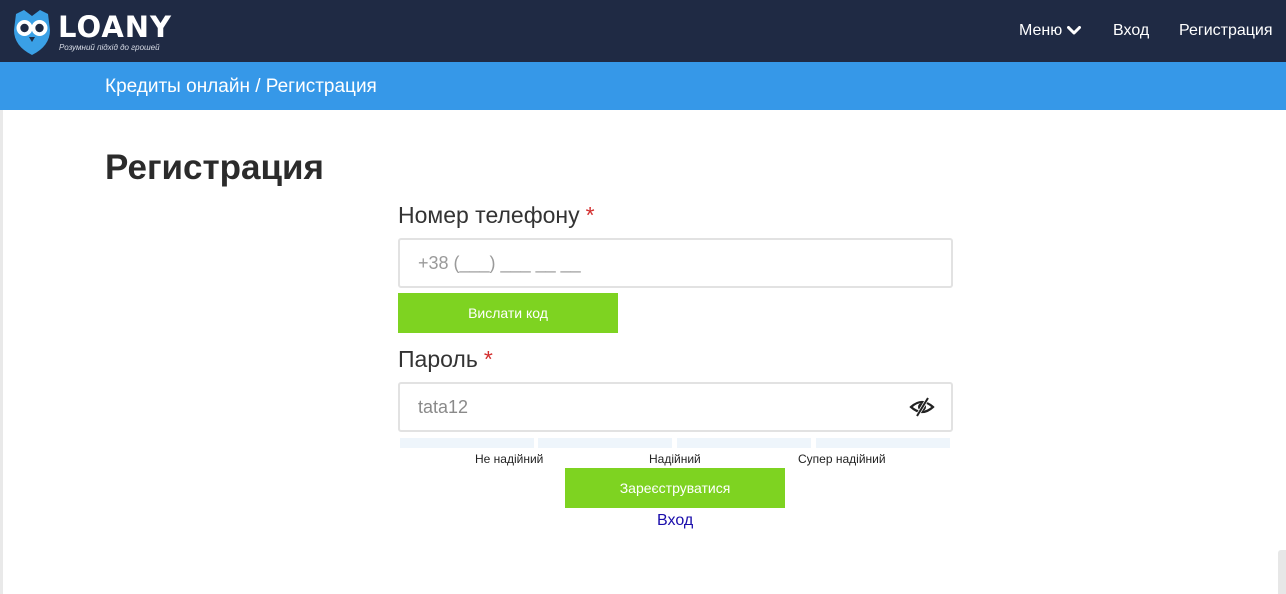 The width and height of the screenshot is (1286, 594). I want to click on recaptcha-badge-edge, so click(1282, 572).